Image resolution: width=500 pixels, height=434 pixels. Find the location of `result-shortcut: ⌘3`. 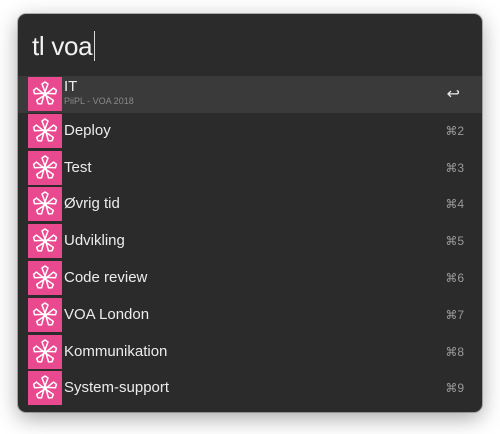

result-shortcut: ⌘3 is located at coordinates (454, 167).